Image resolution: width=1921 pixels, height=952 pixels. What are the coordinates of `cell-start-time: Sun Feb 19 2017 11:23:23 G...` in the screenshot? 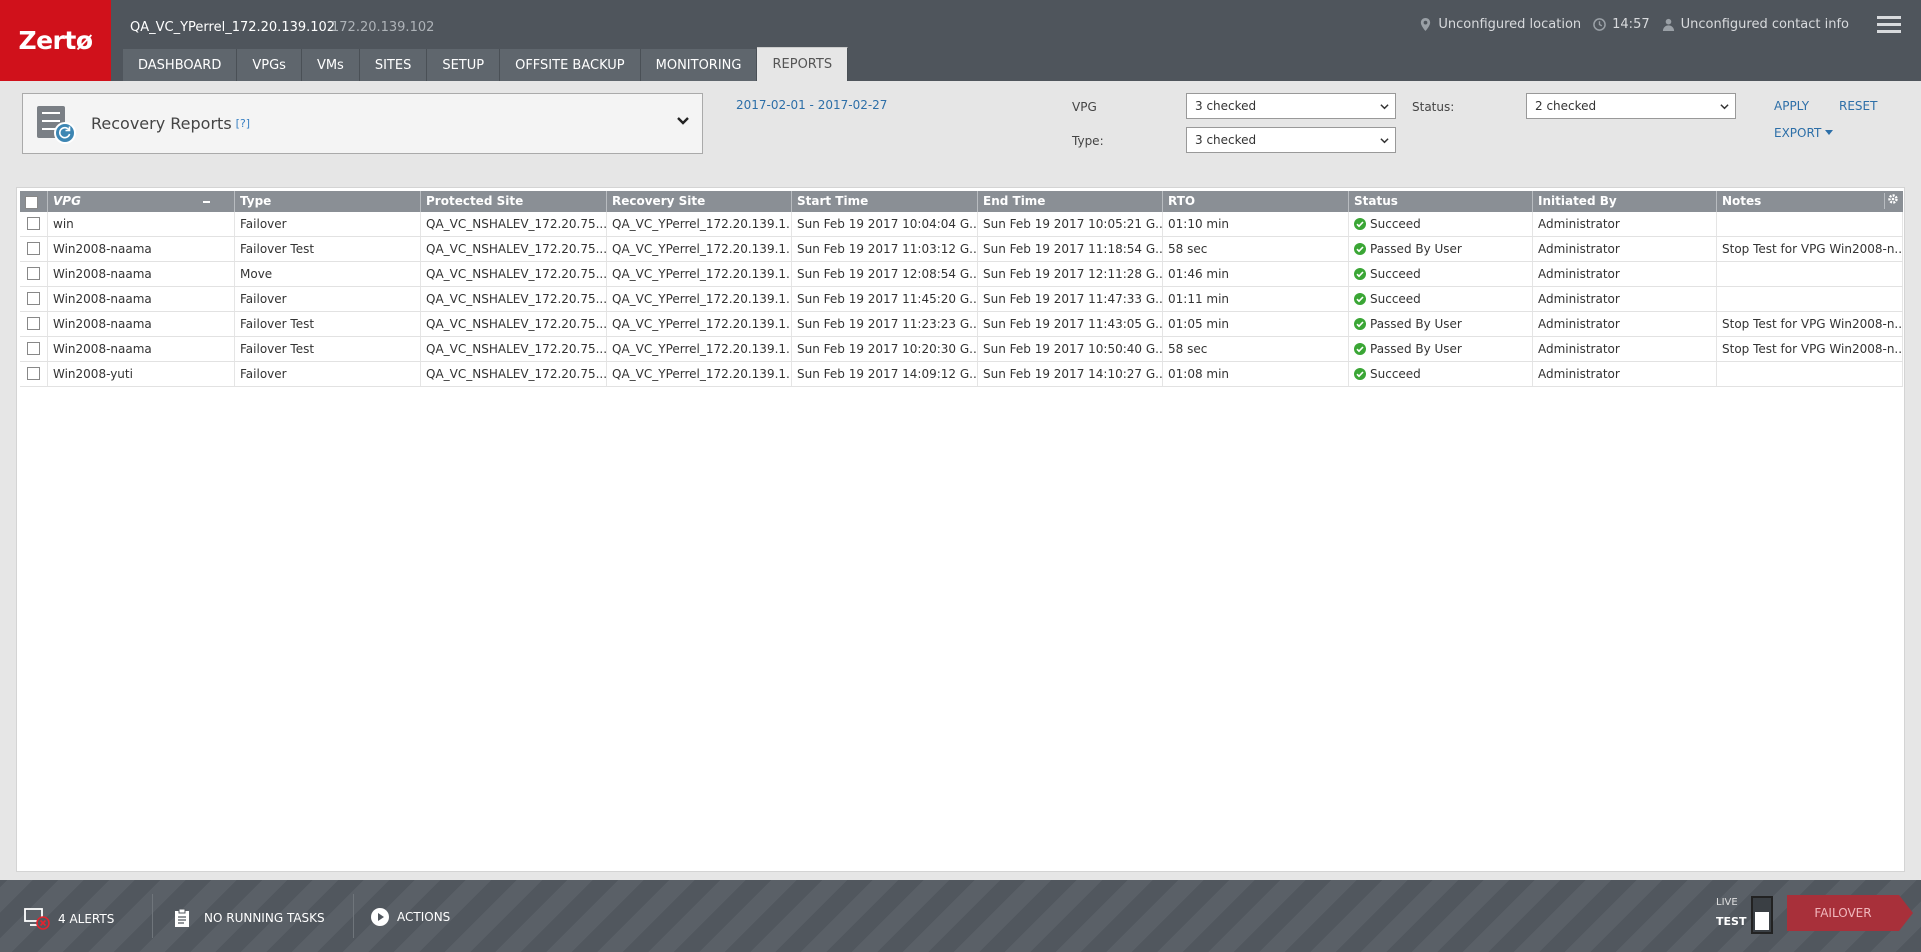 It's located at (885, 324).